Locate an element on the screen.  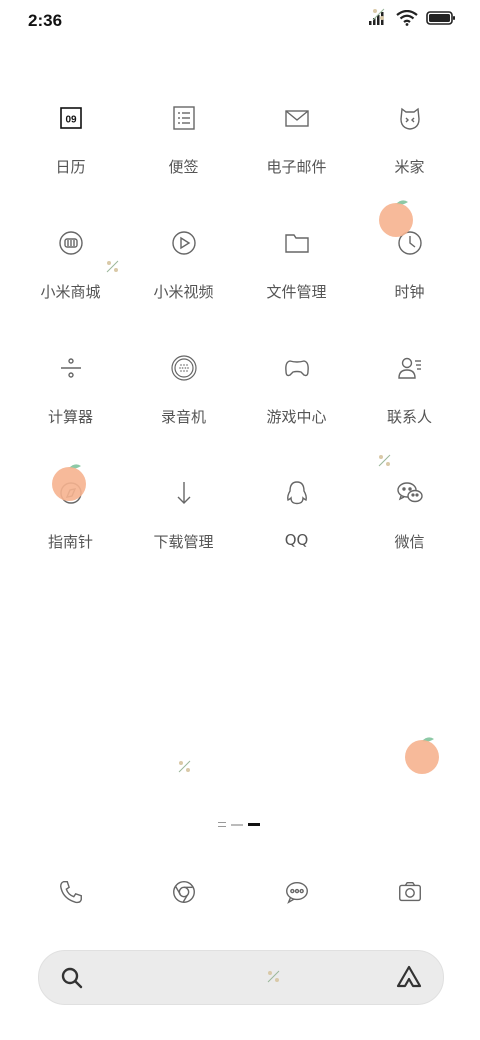
notes-icon is located at coordinates (184, 118).